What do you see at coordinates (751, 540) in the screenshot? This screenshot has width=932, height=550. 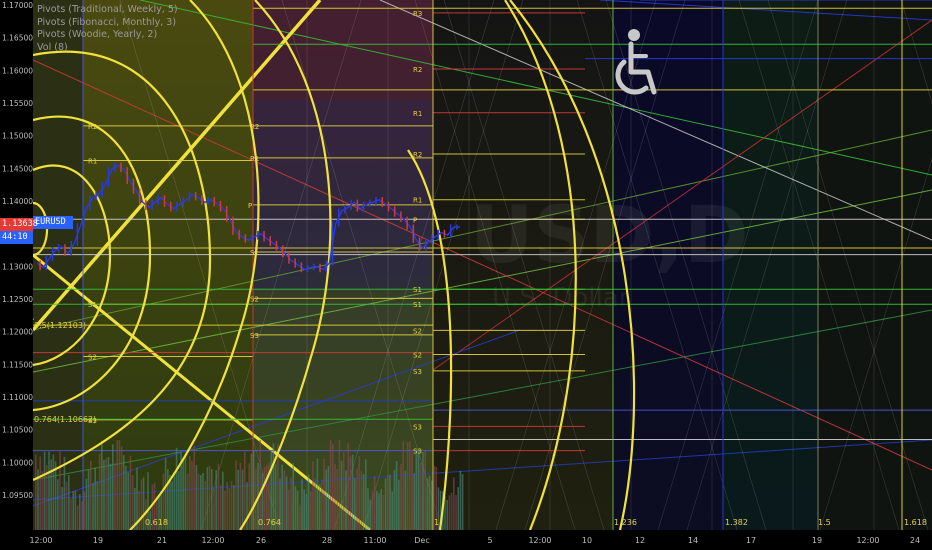 I see `time-tick-label: 17` at bounding box center [751, 540].